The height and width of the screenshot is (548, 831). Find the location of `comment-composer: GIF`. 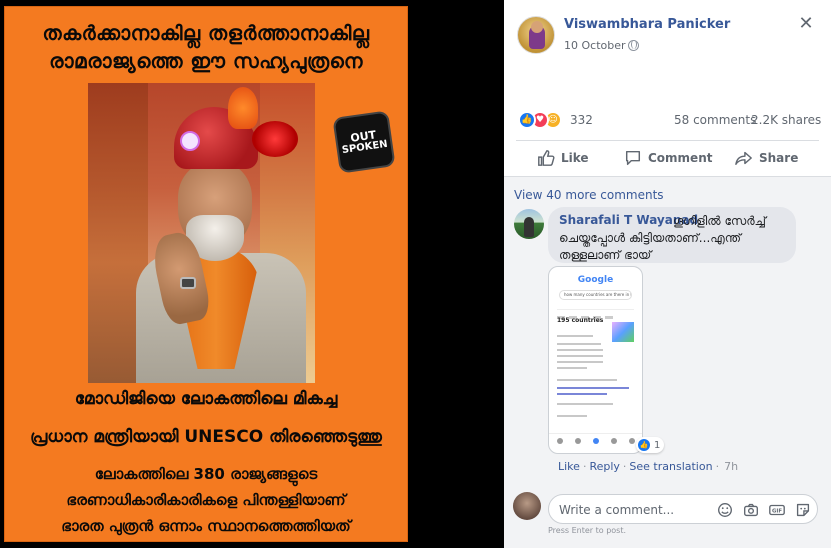

comment-composer: GIF is located at coordinates (683, 509).